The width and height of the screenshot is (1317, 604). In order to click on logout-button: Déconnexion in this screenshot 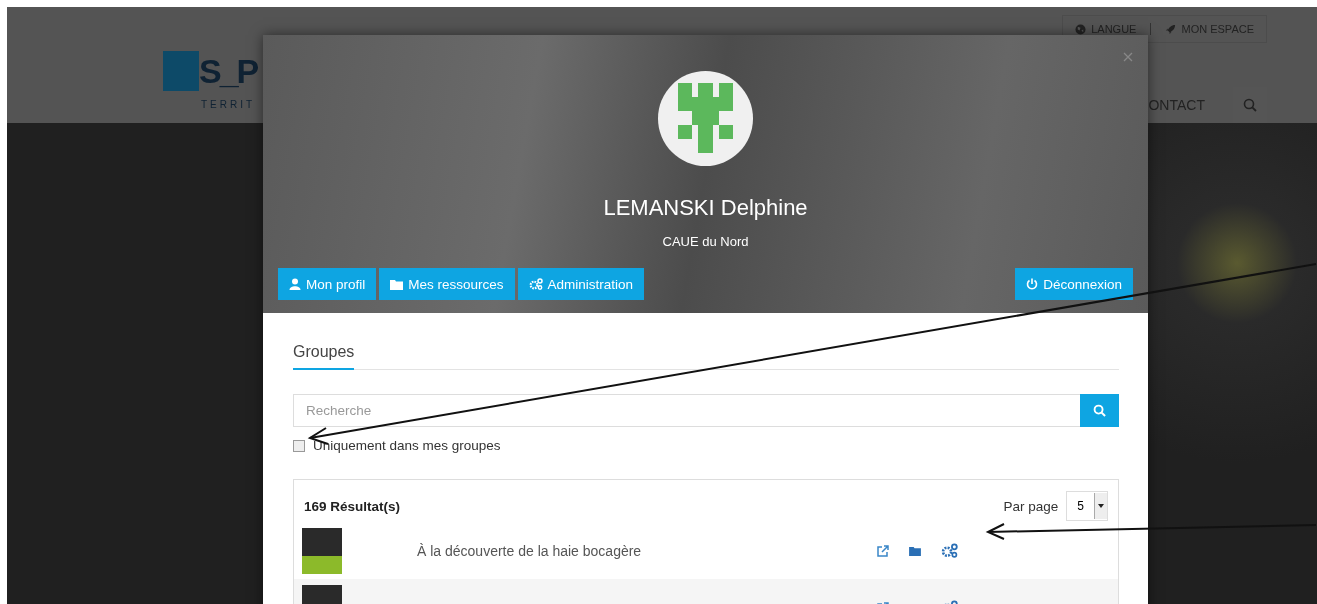, I will do `click(1074, 284)`.